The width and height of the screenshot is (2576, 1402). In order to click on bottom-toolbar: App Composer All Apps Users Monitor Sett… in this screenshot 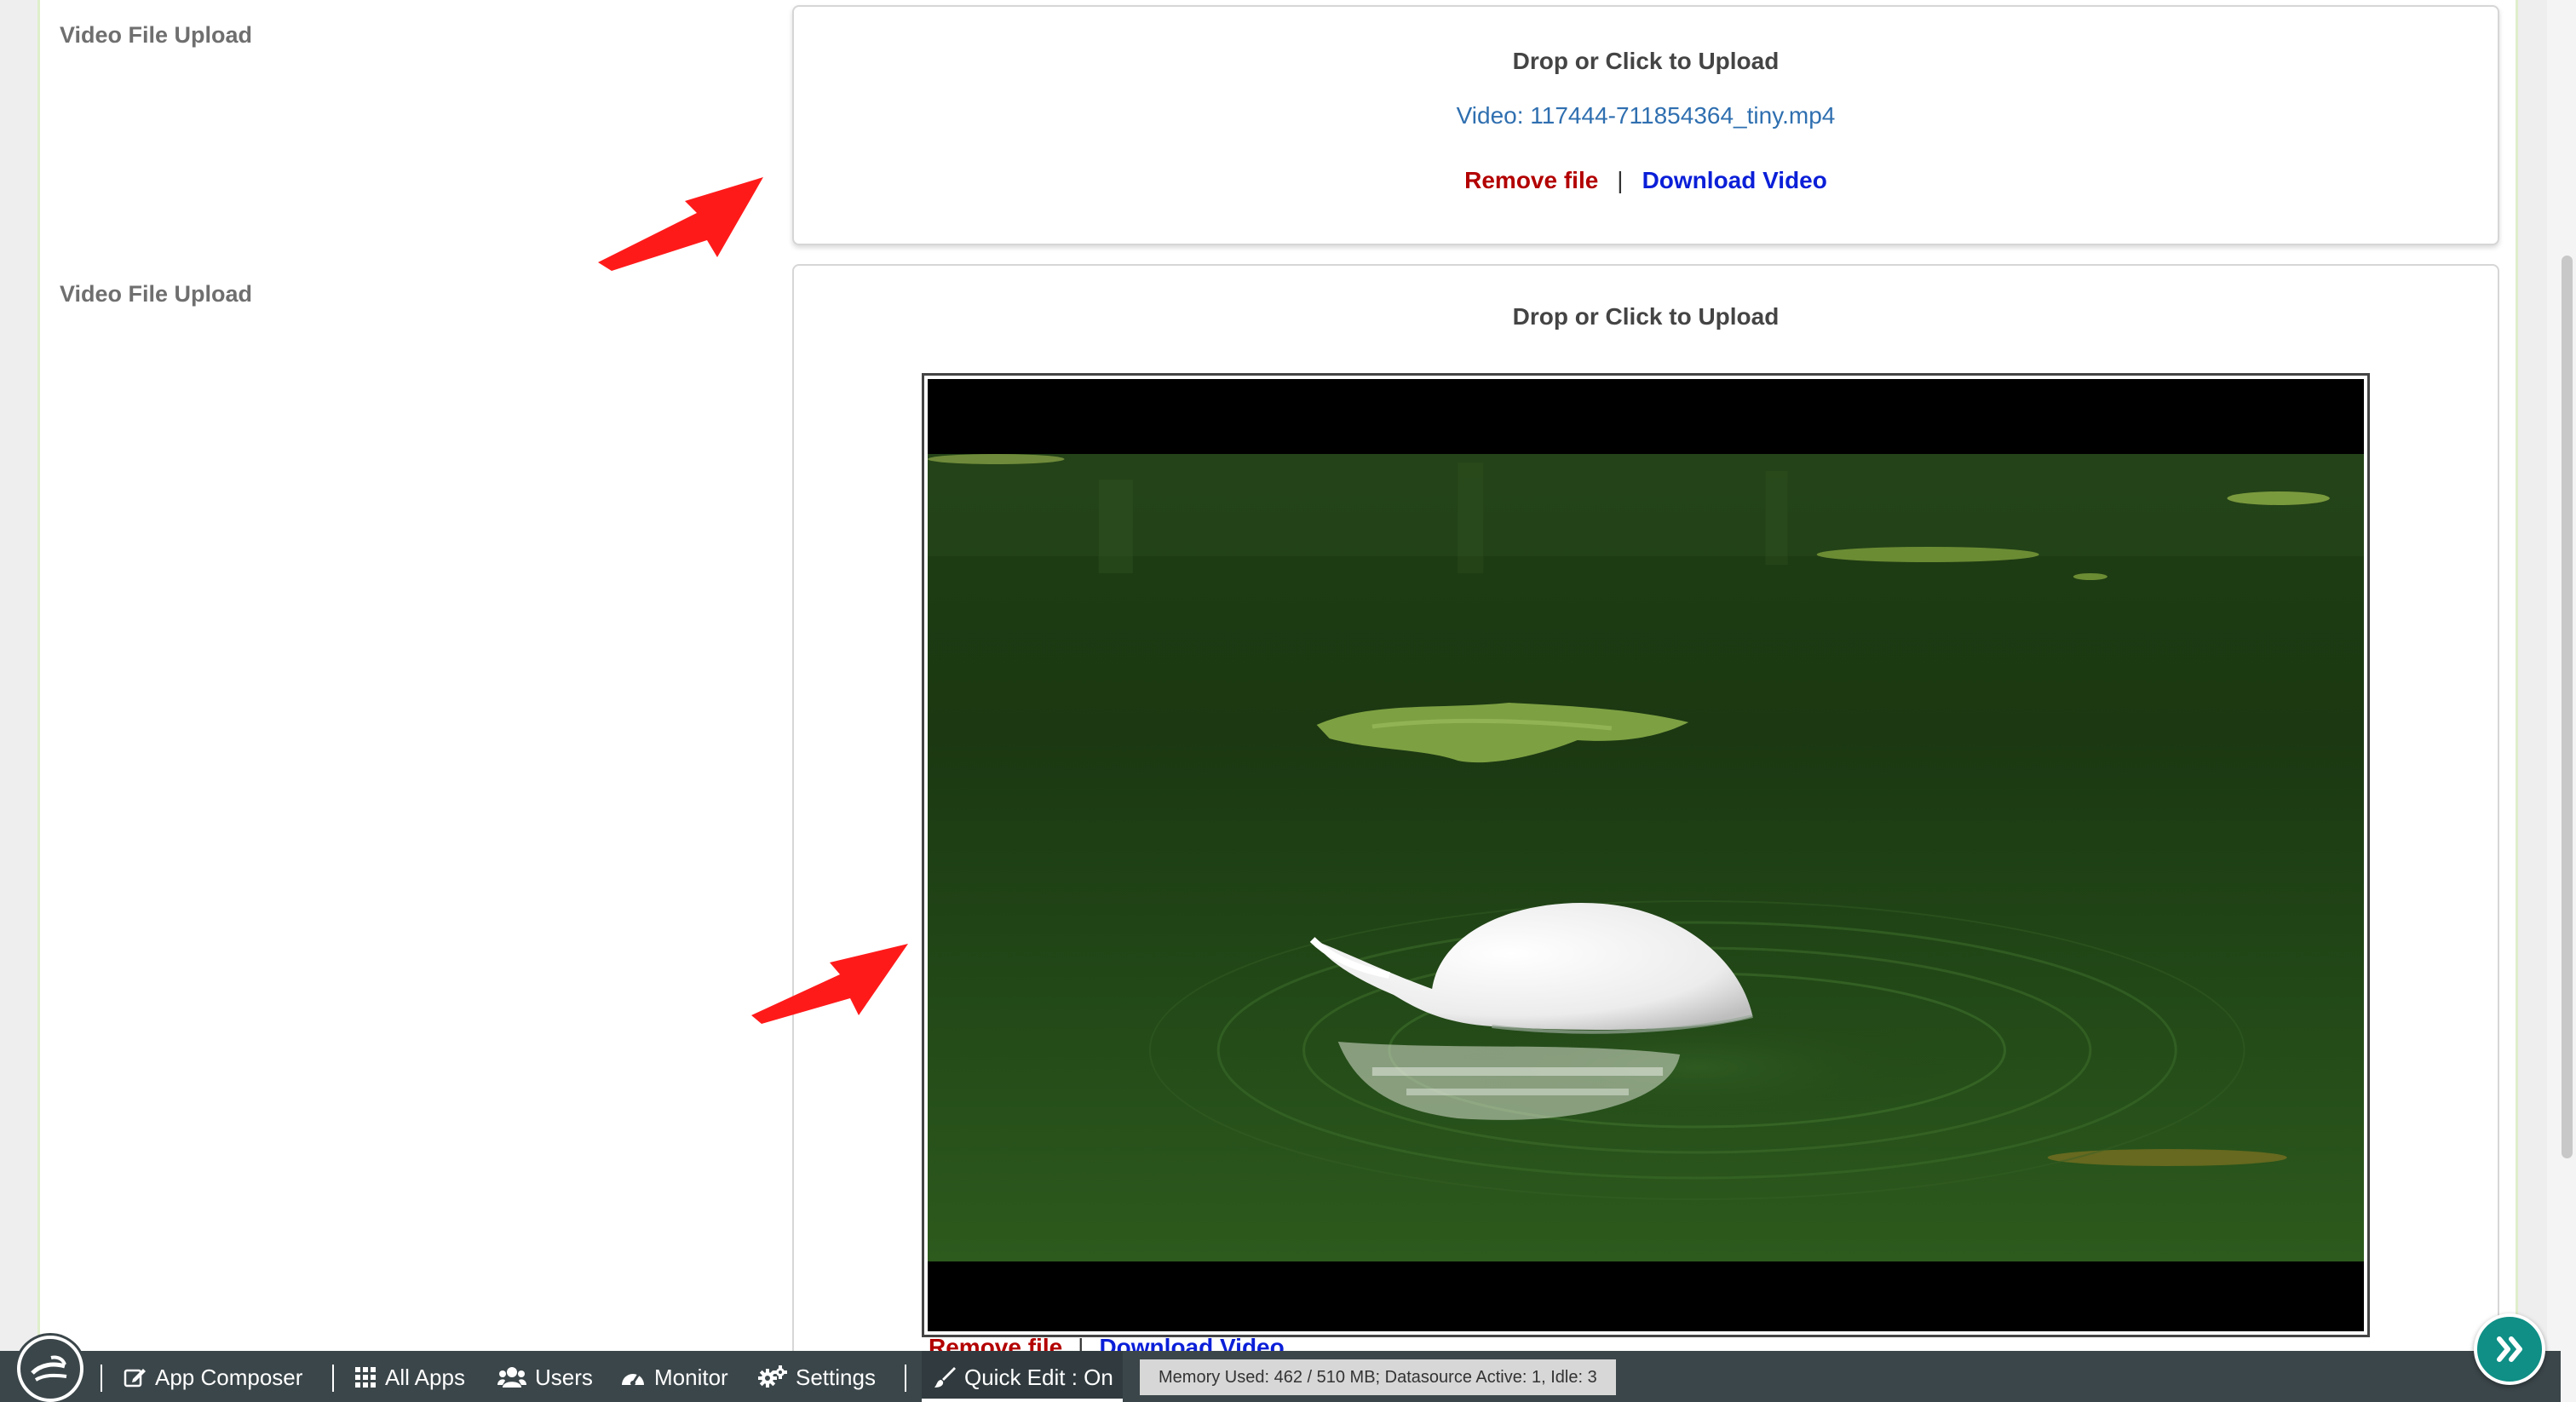, I will do `click(1281, 1369)`.